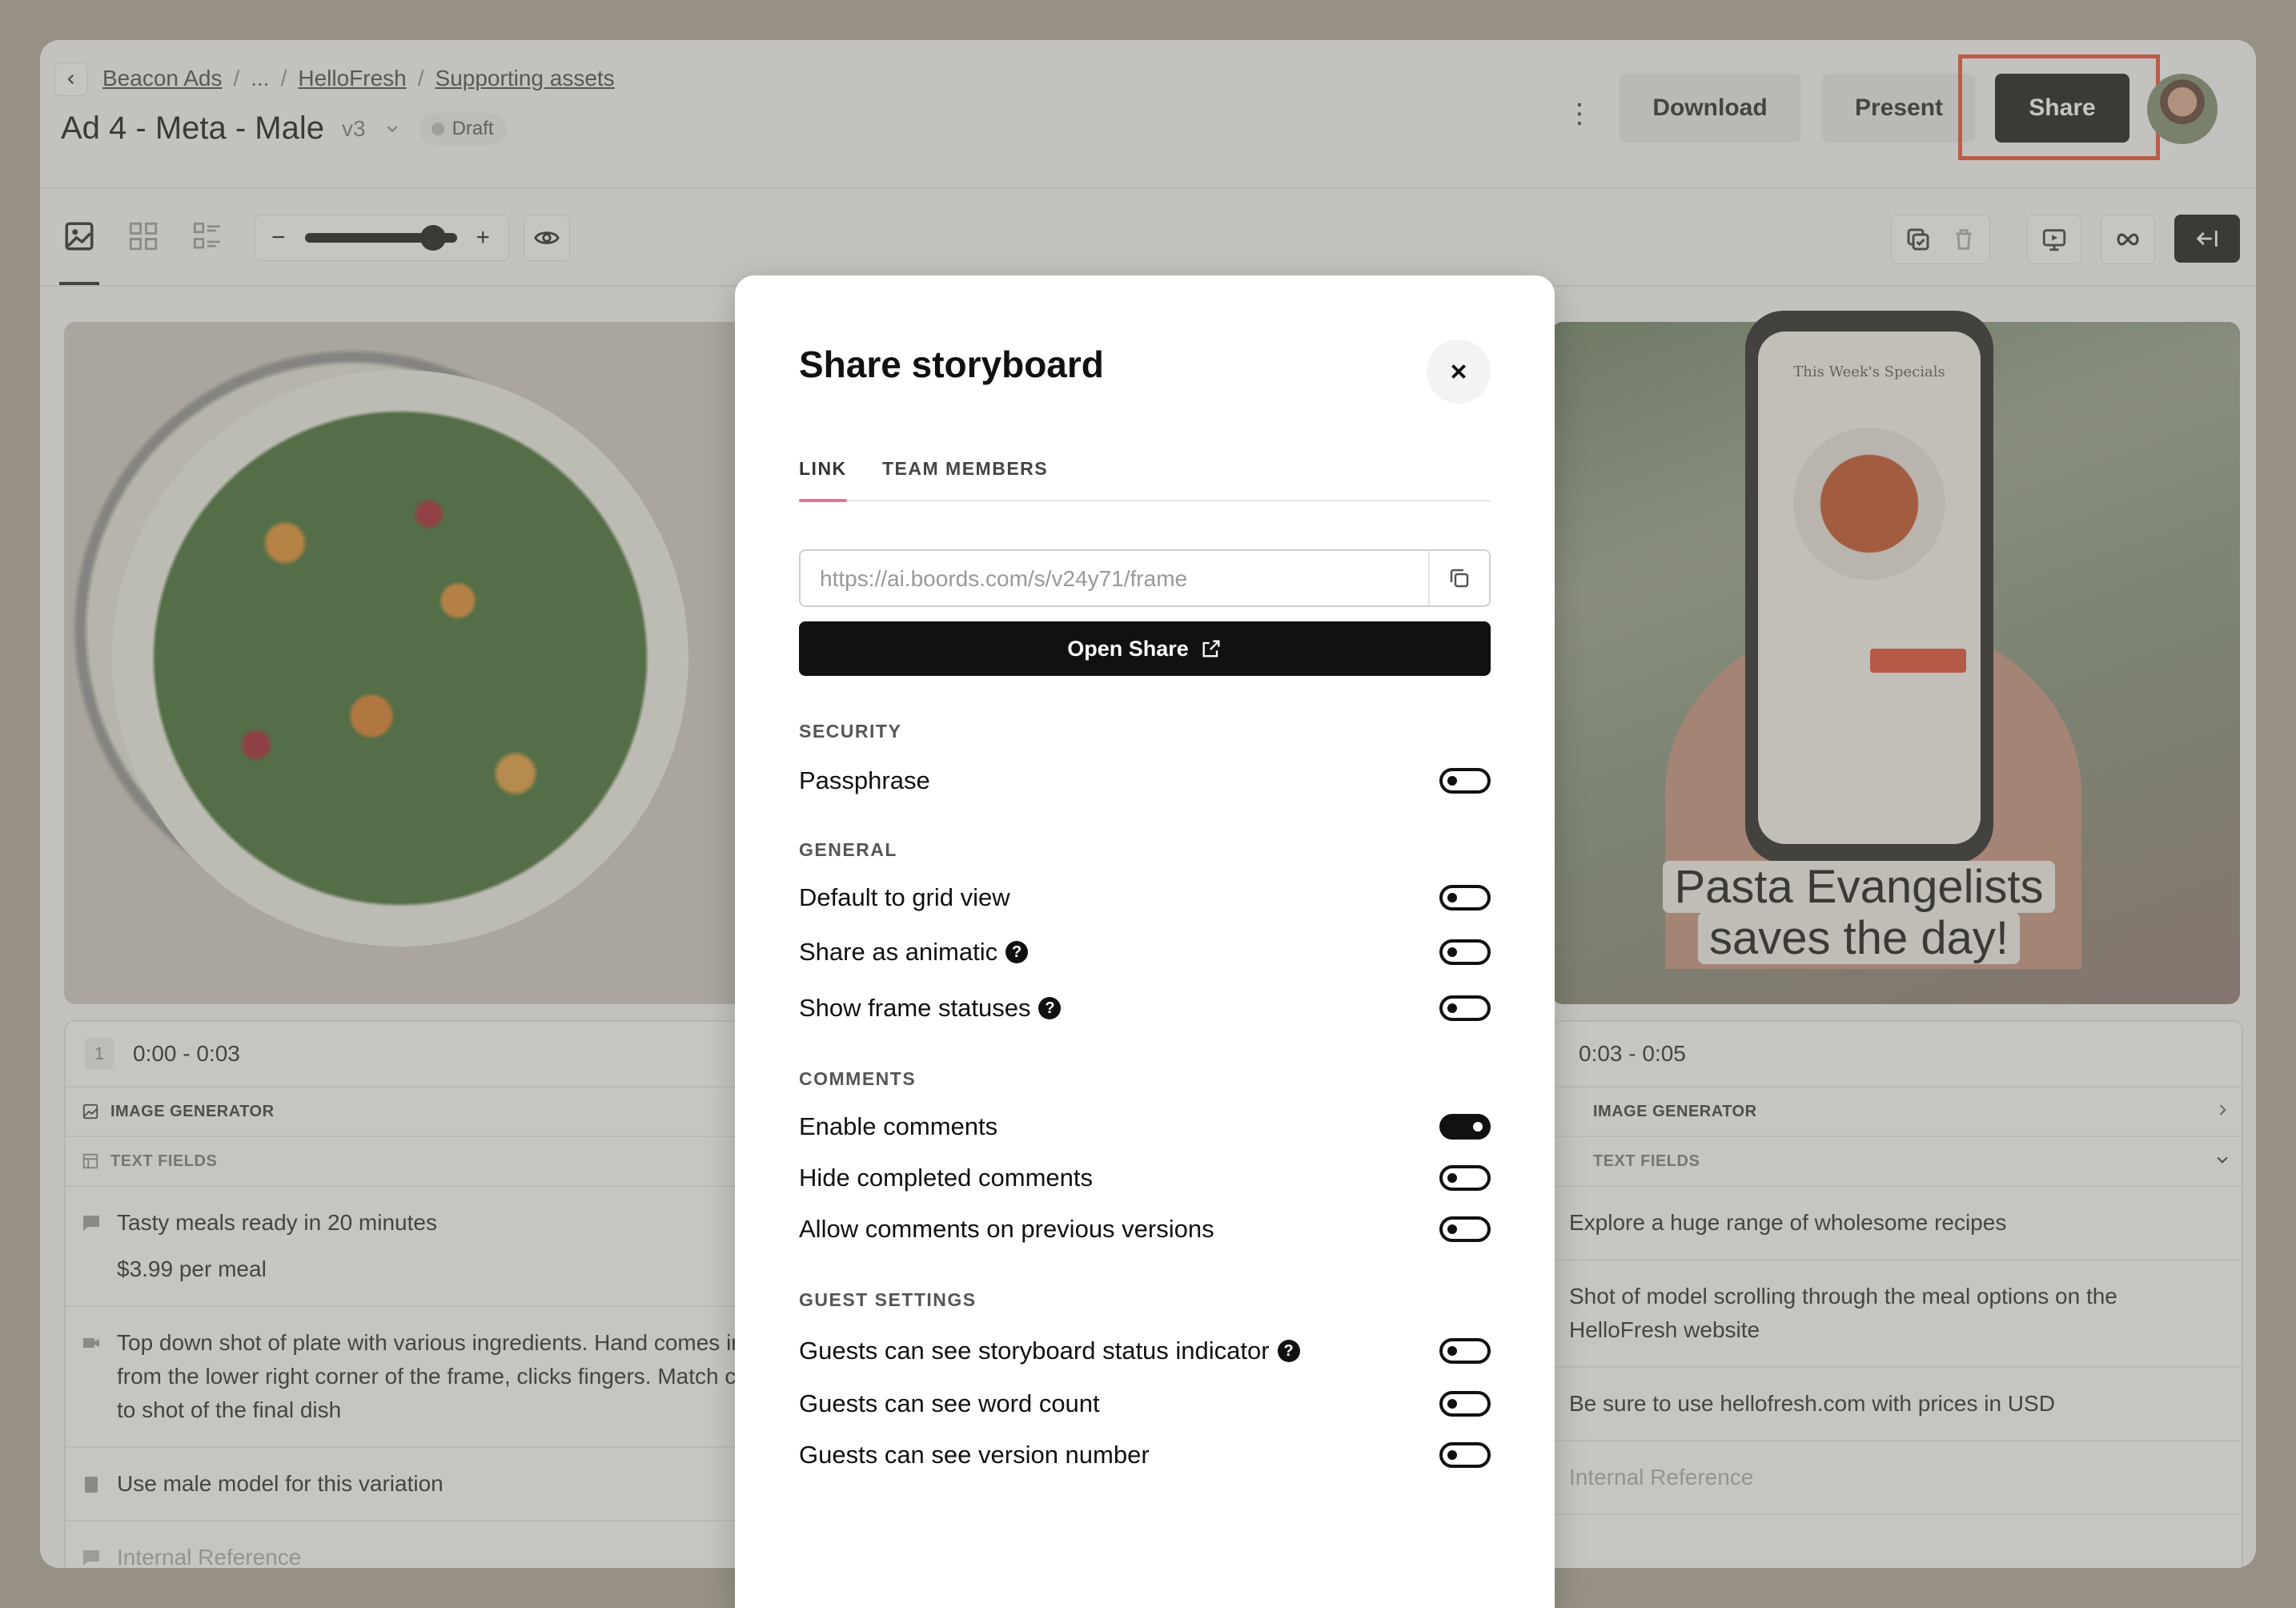 The image size is (2296, 1608). Describe the element at coordinates (1211, 648) in the screenshot. I see `external-link-icon` at that location.